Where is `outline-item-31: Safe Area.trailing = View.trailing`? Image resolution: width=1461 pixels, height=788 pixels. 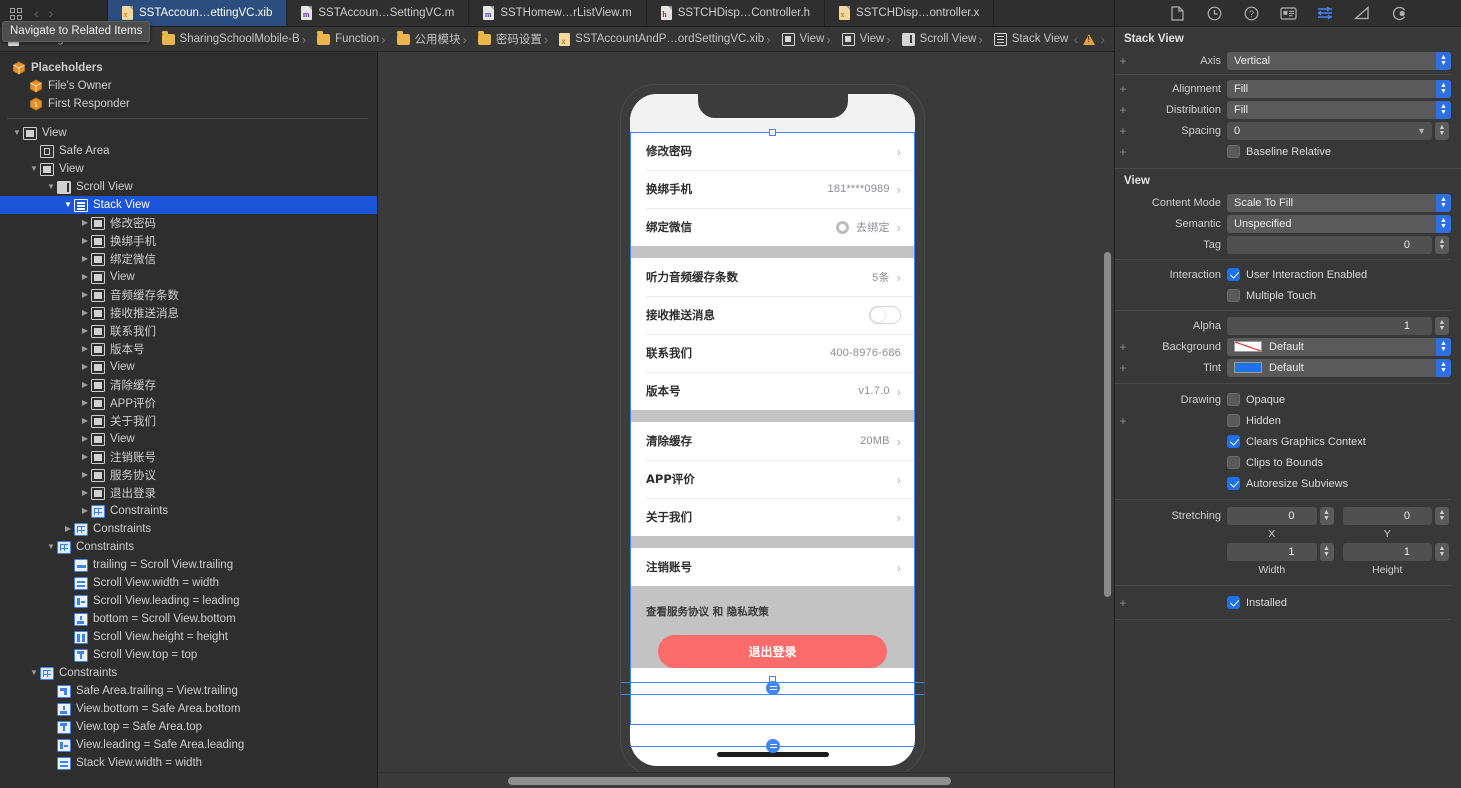 outline-item-31: Safe Area.trailing = View.trailing is located at coordinates (188, 691).